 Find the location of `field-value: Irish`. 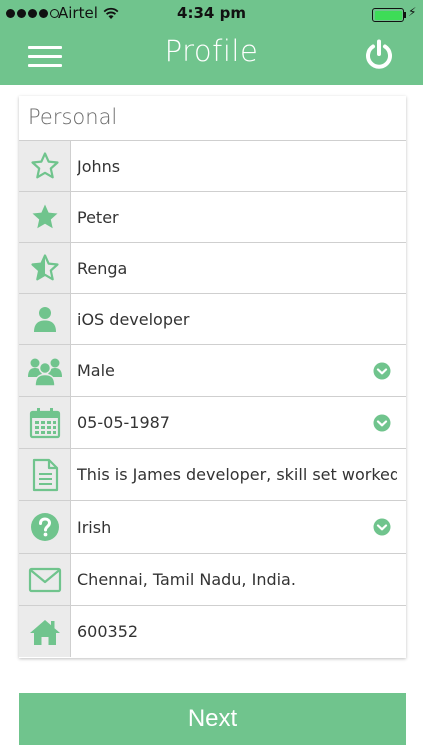

field-value: Irish is located at coordinates (237, 527).